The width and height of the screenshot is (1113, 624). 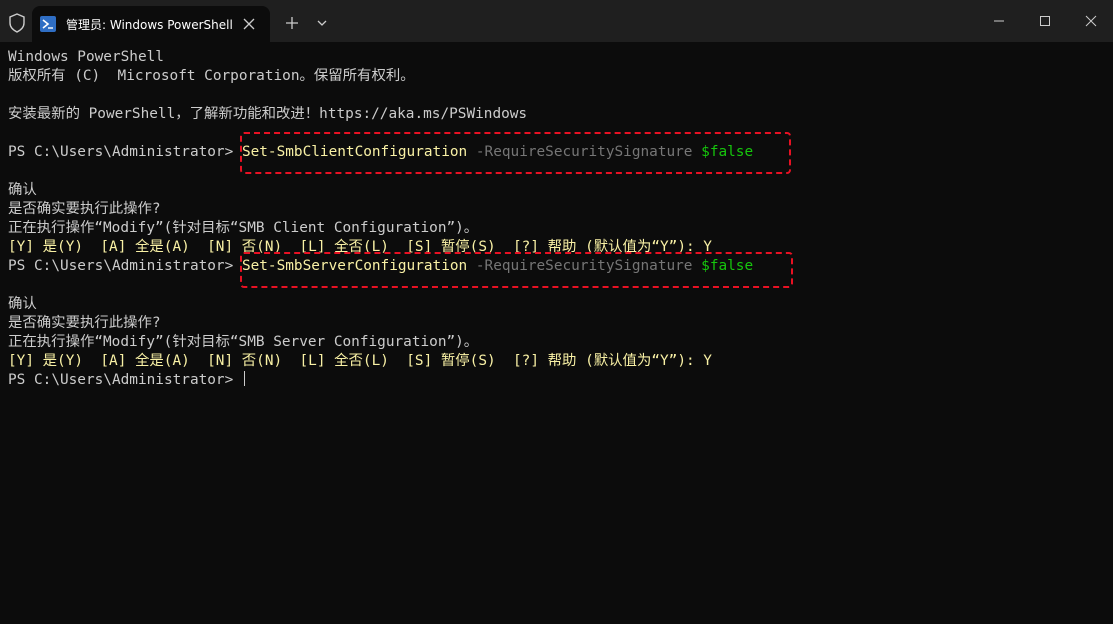 I want to click on powershell-icon, so click(x=48, y=24).